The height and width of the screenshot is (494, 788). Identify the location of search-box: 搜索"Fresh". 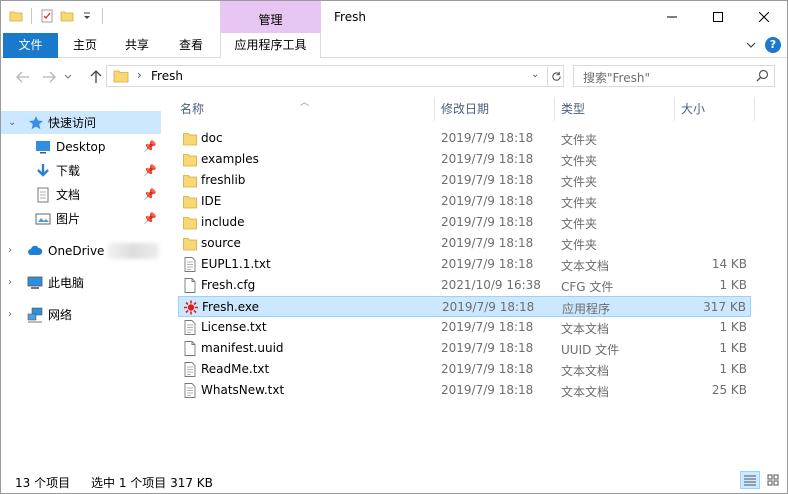
(674, 76).